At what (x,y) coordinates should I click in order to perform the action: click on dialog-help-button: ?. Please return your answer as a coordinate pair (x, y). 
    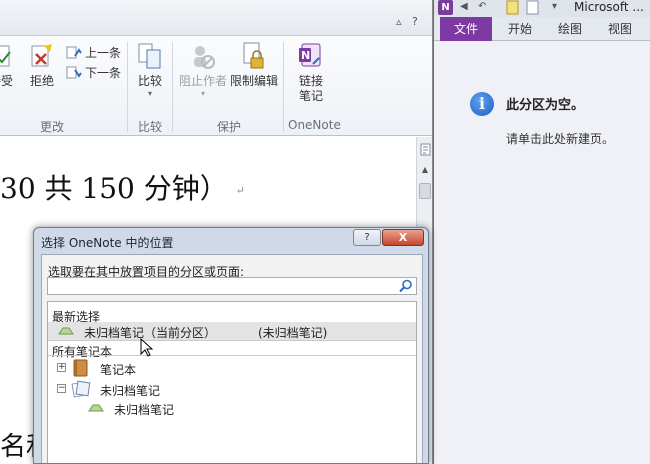
    Looking at the image, I should click on (367, 237).